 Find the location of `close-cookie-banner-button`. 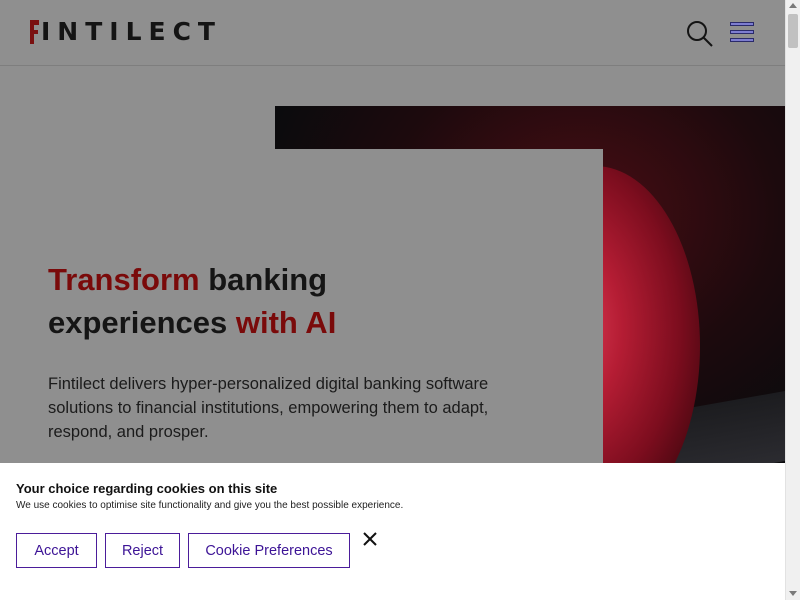

close-cookie-banner-button is located at coordinates (370, 539).